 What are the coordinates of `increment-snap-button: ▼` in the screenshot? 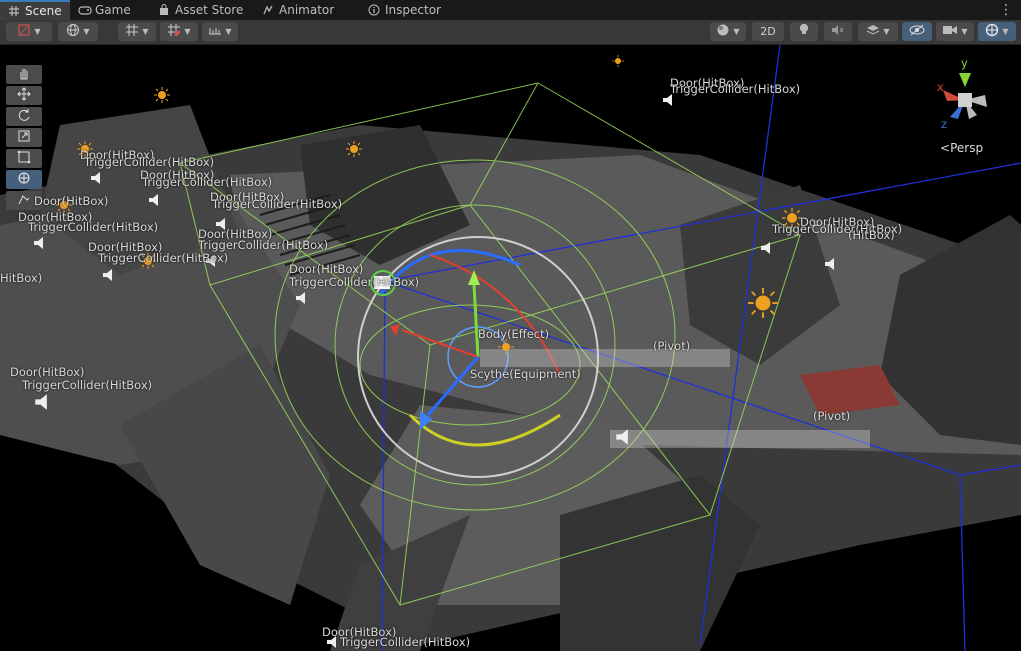 It's located at (179, 31).